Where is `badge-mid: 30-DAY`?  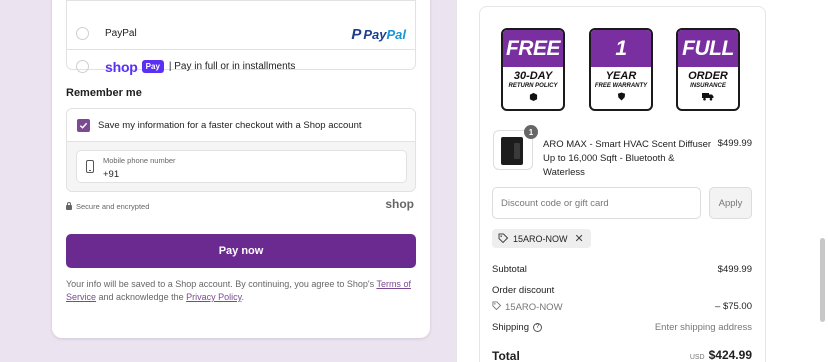 badge-mid: 30-DAY is located at coordinates (533, 76).